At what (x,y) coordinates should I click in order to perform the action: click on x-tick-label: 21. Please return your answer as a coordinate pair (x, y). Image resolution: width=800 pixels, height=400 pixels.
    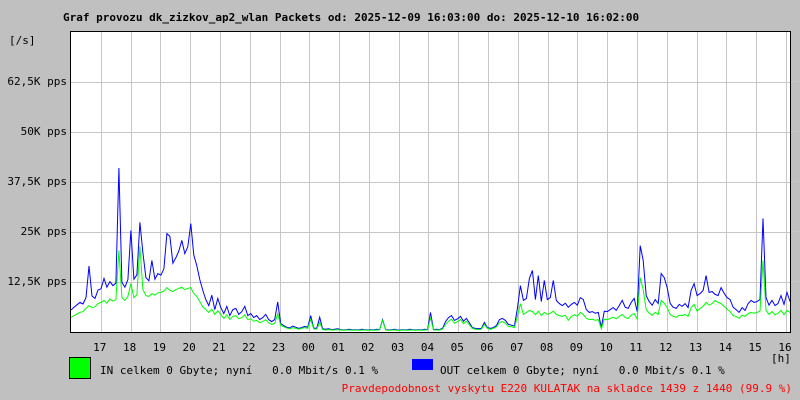
    Looking at the image, I should click on (219, 347).